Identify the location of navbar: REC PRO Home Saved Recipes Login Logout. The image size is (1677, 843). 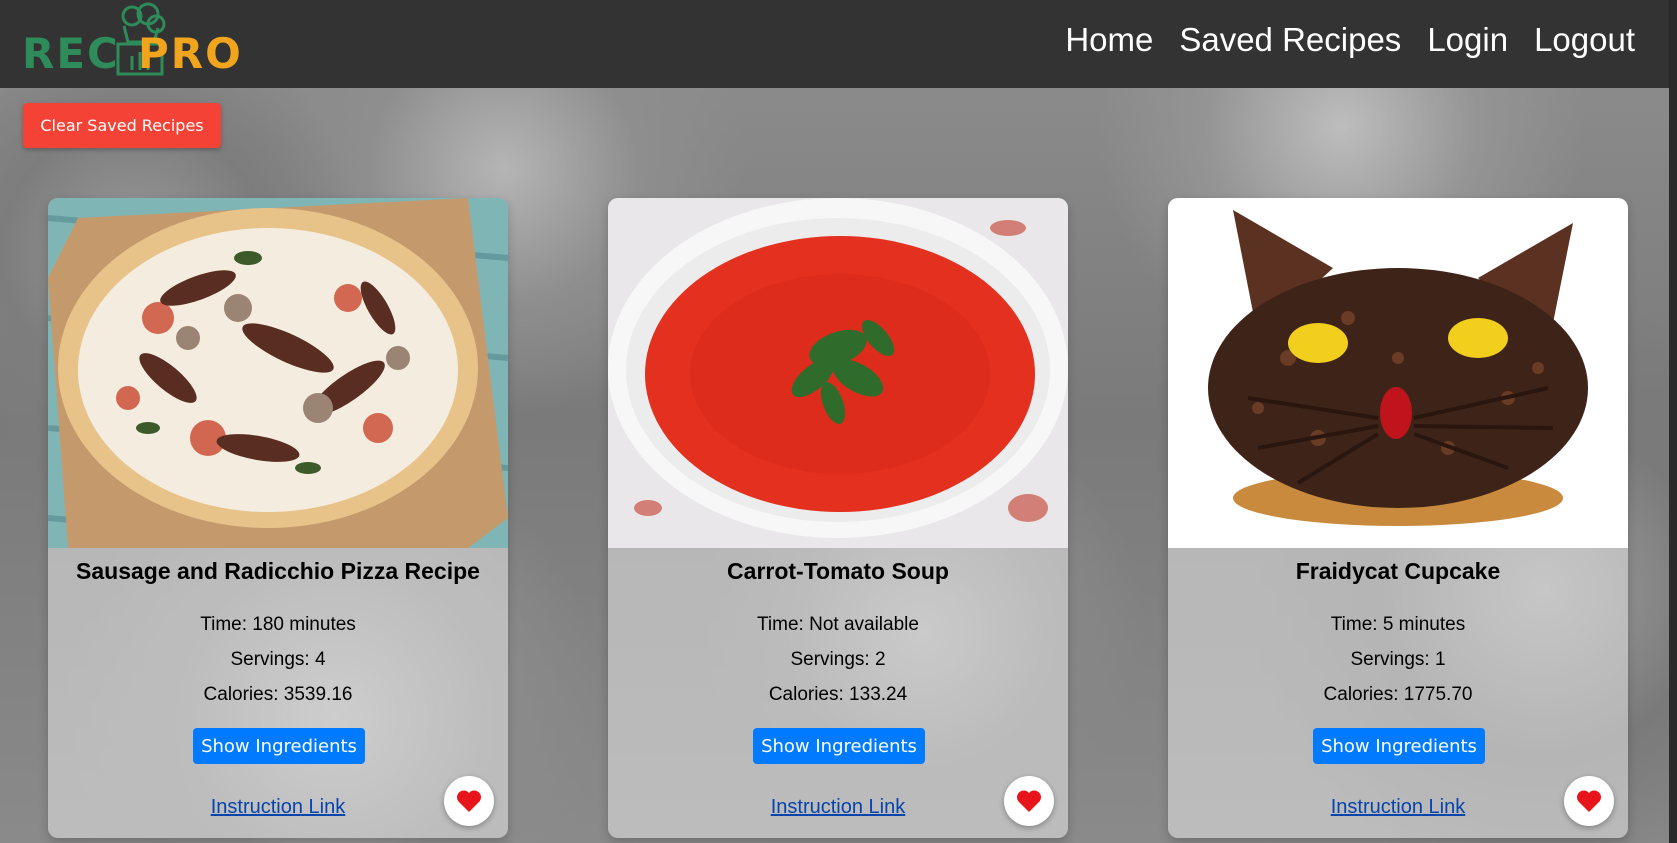
(838, 44).